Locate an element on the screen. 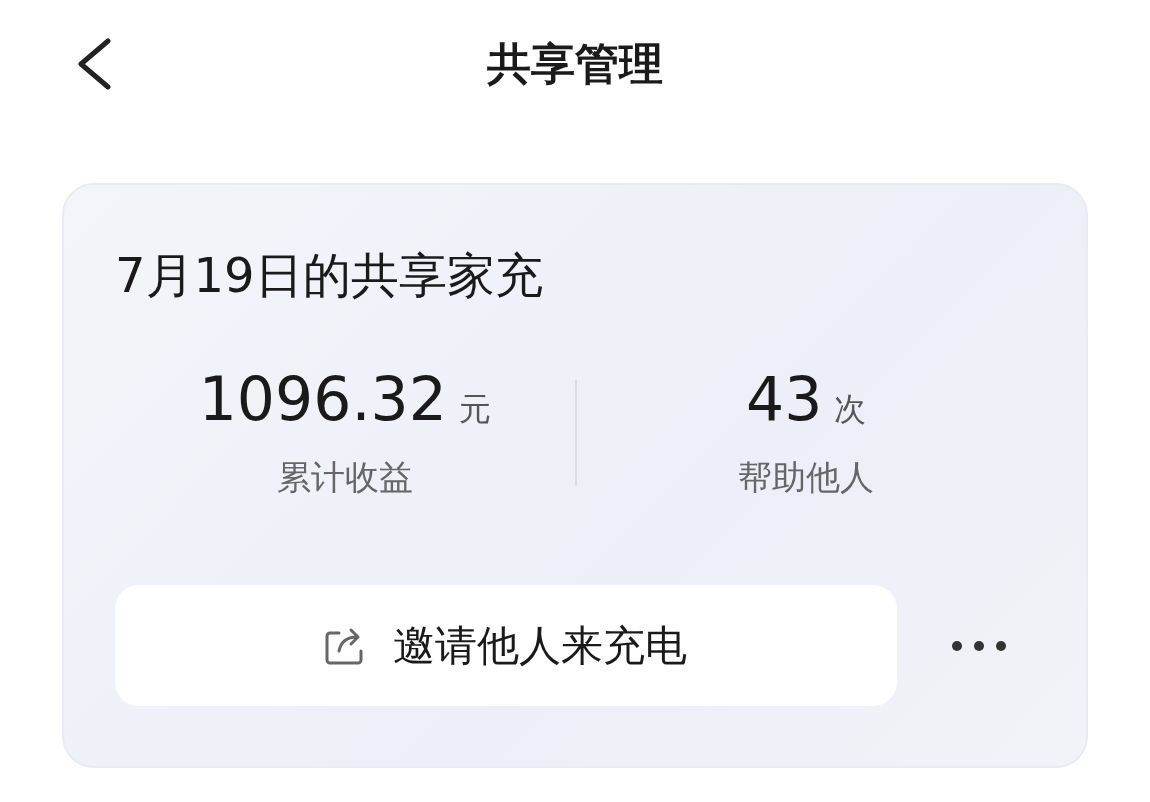 The image size is (1150, 802). page-title: 共享管理 is located at coordinates (575, 63).